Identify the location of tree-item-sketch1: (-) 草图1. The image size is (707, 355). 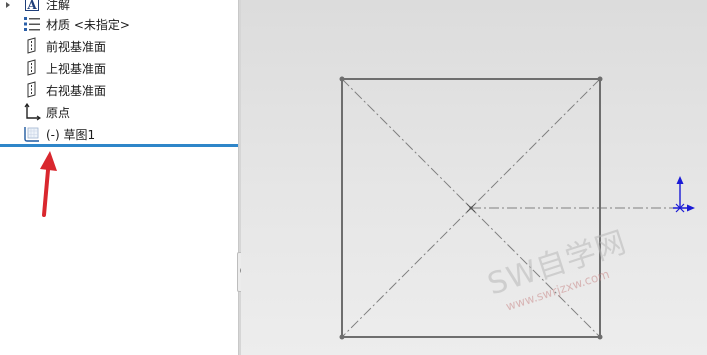
(58, 134).